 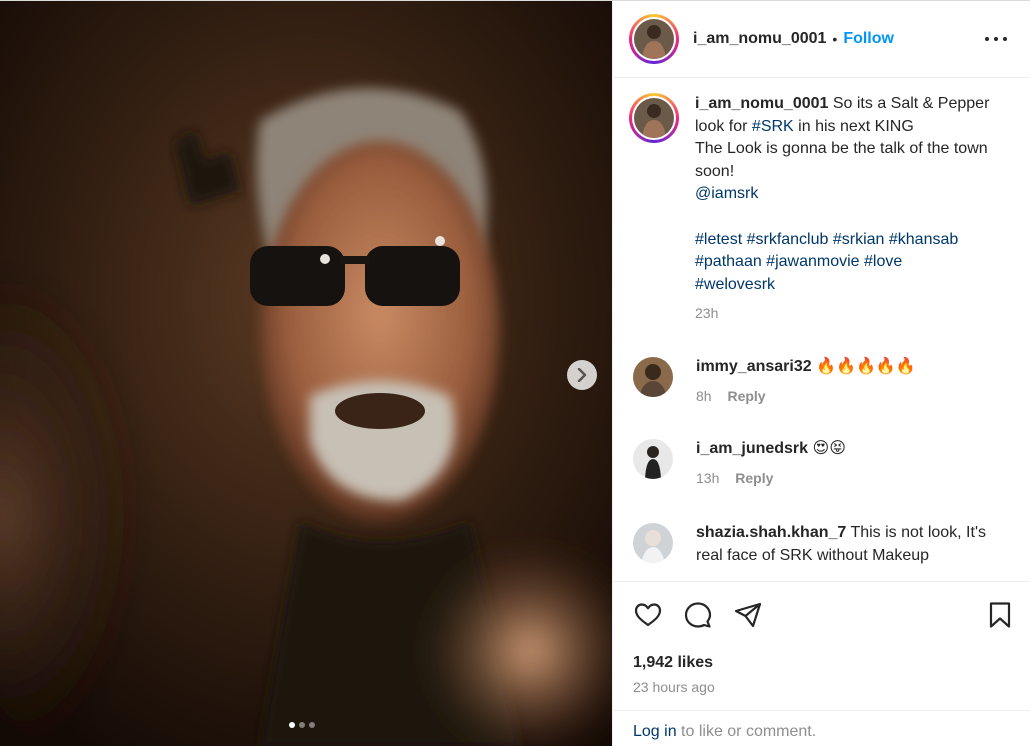 What do you see at coordinates (771, 532) in the screenshot?
I see `comment-username: shazia.shah.khan_7` at bounding box center [771, 532].